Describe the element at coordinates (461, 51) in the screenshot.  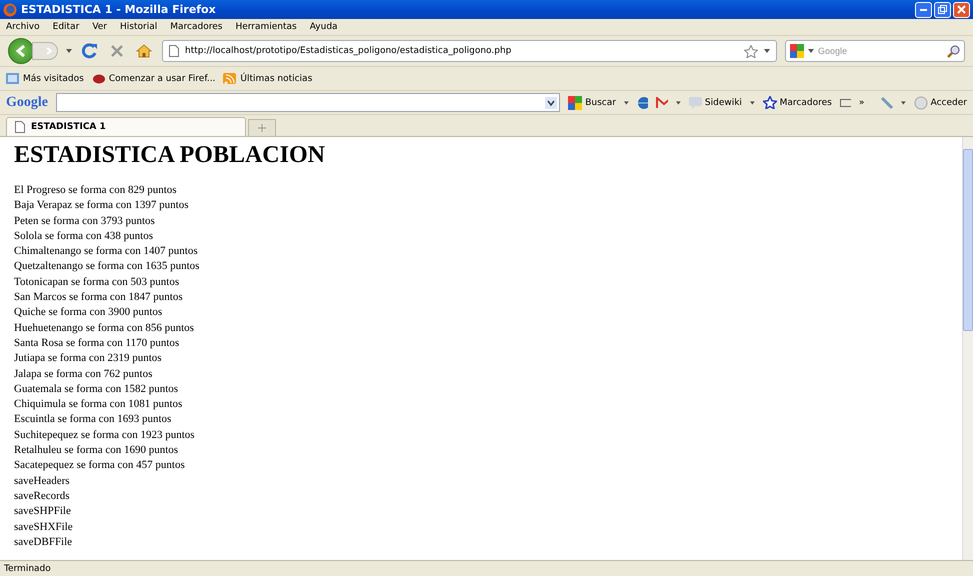
I see `url-input: http://localhost/prototipo/Estadisticas_poligono/estadistica_poligono.php` at that location.